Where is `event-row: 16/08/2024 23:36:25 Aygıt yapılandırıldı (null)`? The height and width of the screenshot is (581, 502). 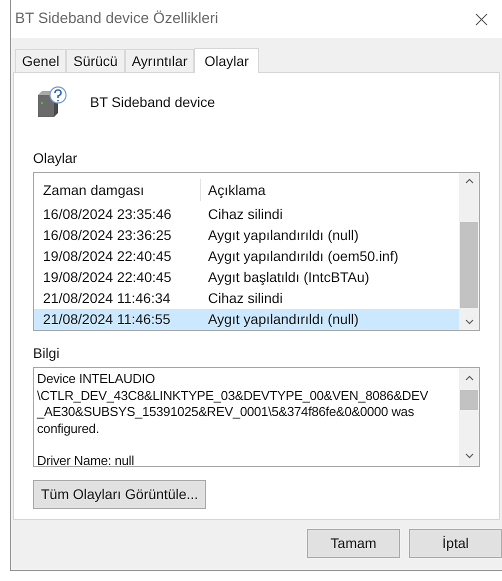 event-row: 16/08/2024 23:36:25 Aygıt yapılandırıldı (null) is located at coordinates (246, 235).